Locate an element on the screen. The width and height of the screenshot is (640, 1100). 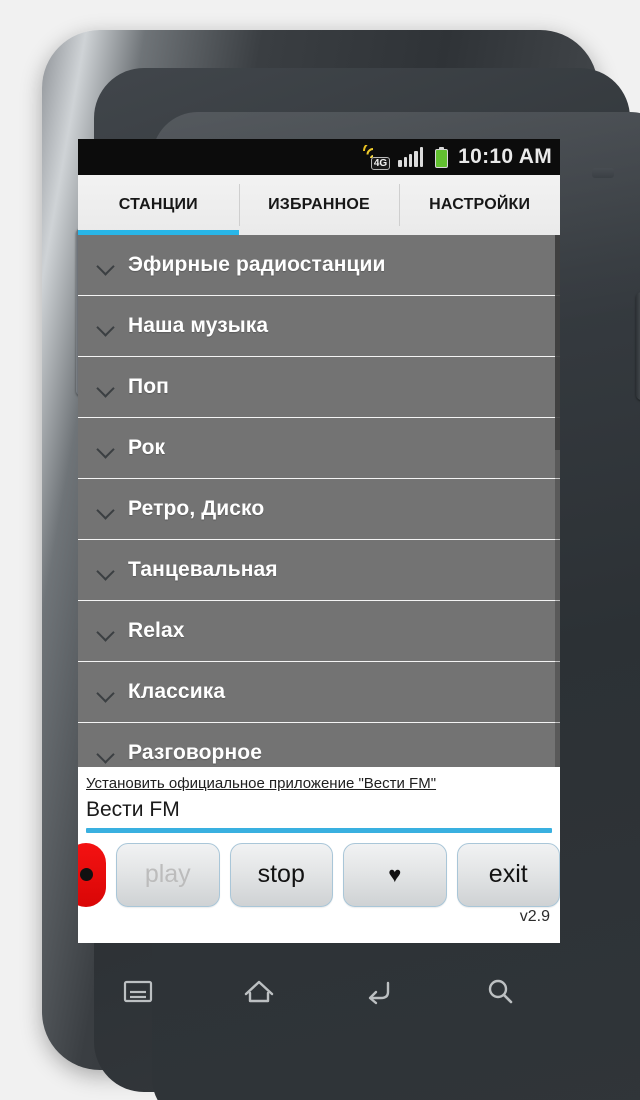
list-item: Ретро, Диско is located at coordinates (319, 509).